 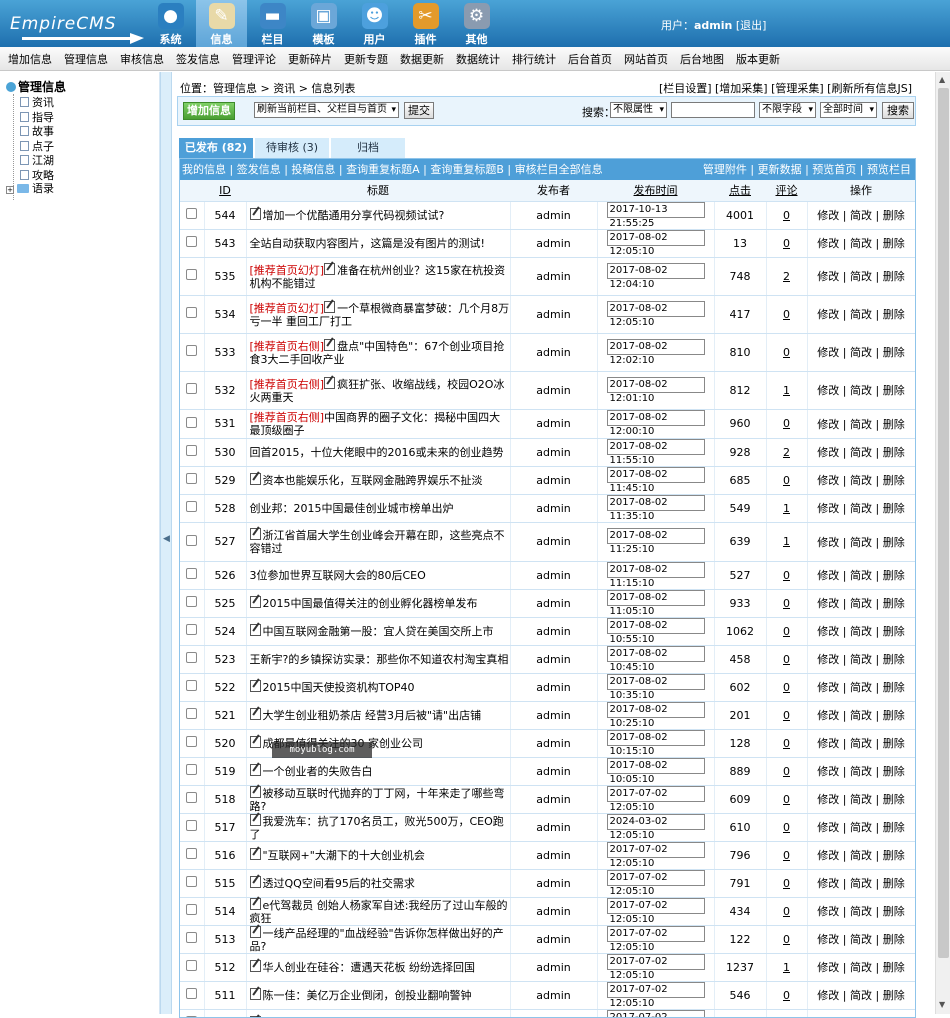 What do you see at coordinates (786, 967) in the screenshot?
I see `row-comments: 1` at bounding box center [786, 967].